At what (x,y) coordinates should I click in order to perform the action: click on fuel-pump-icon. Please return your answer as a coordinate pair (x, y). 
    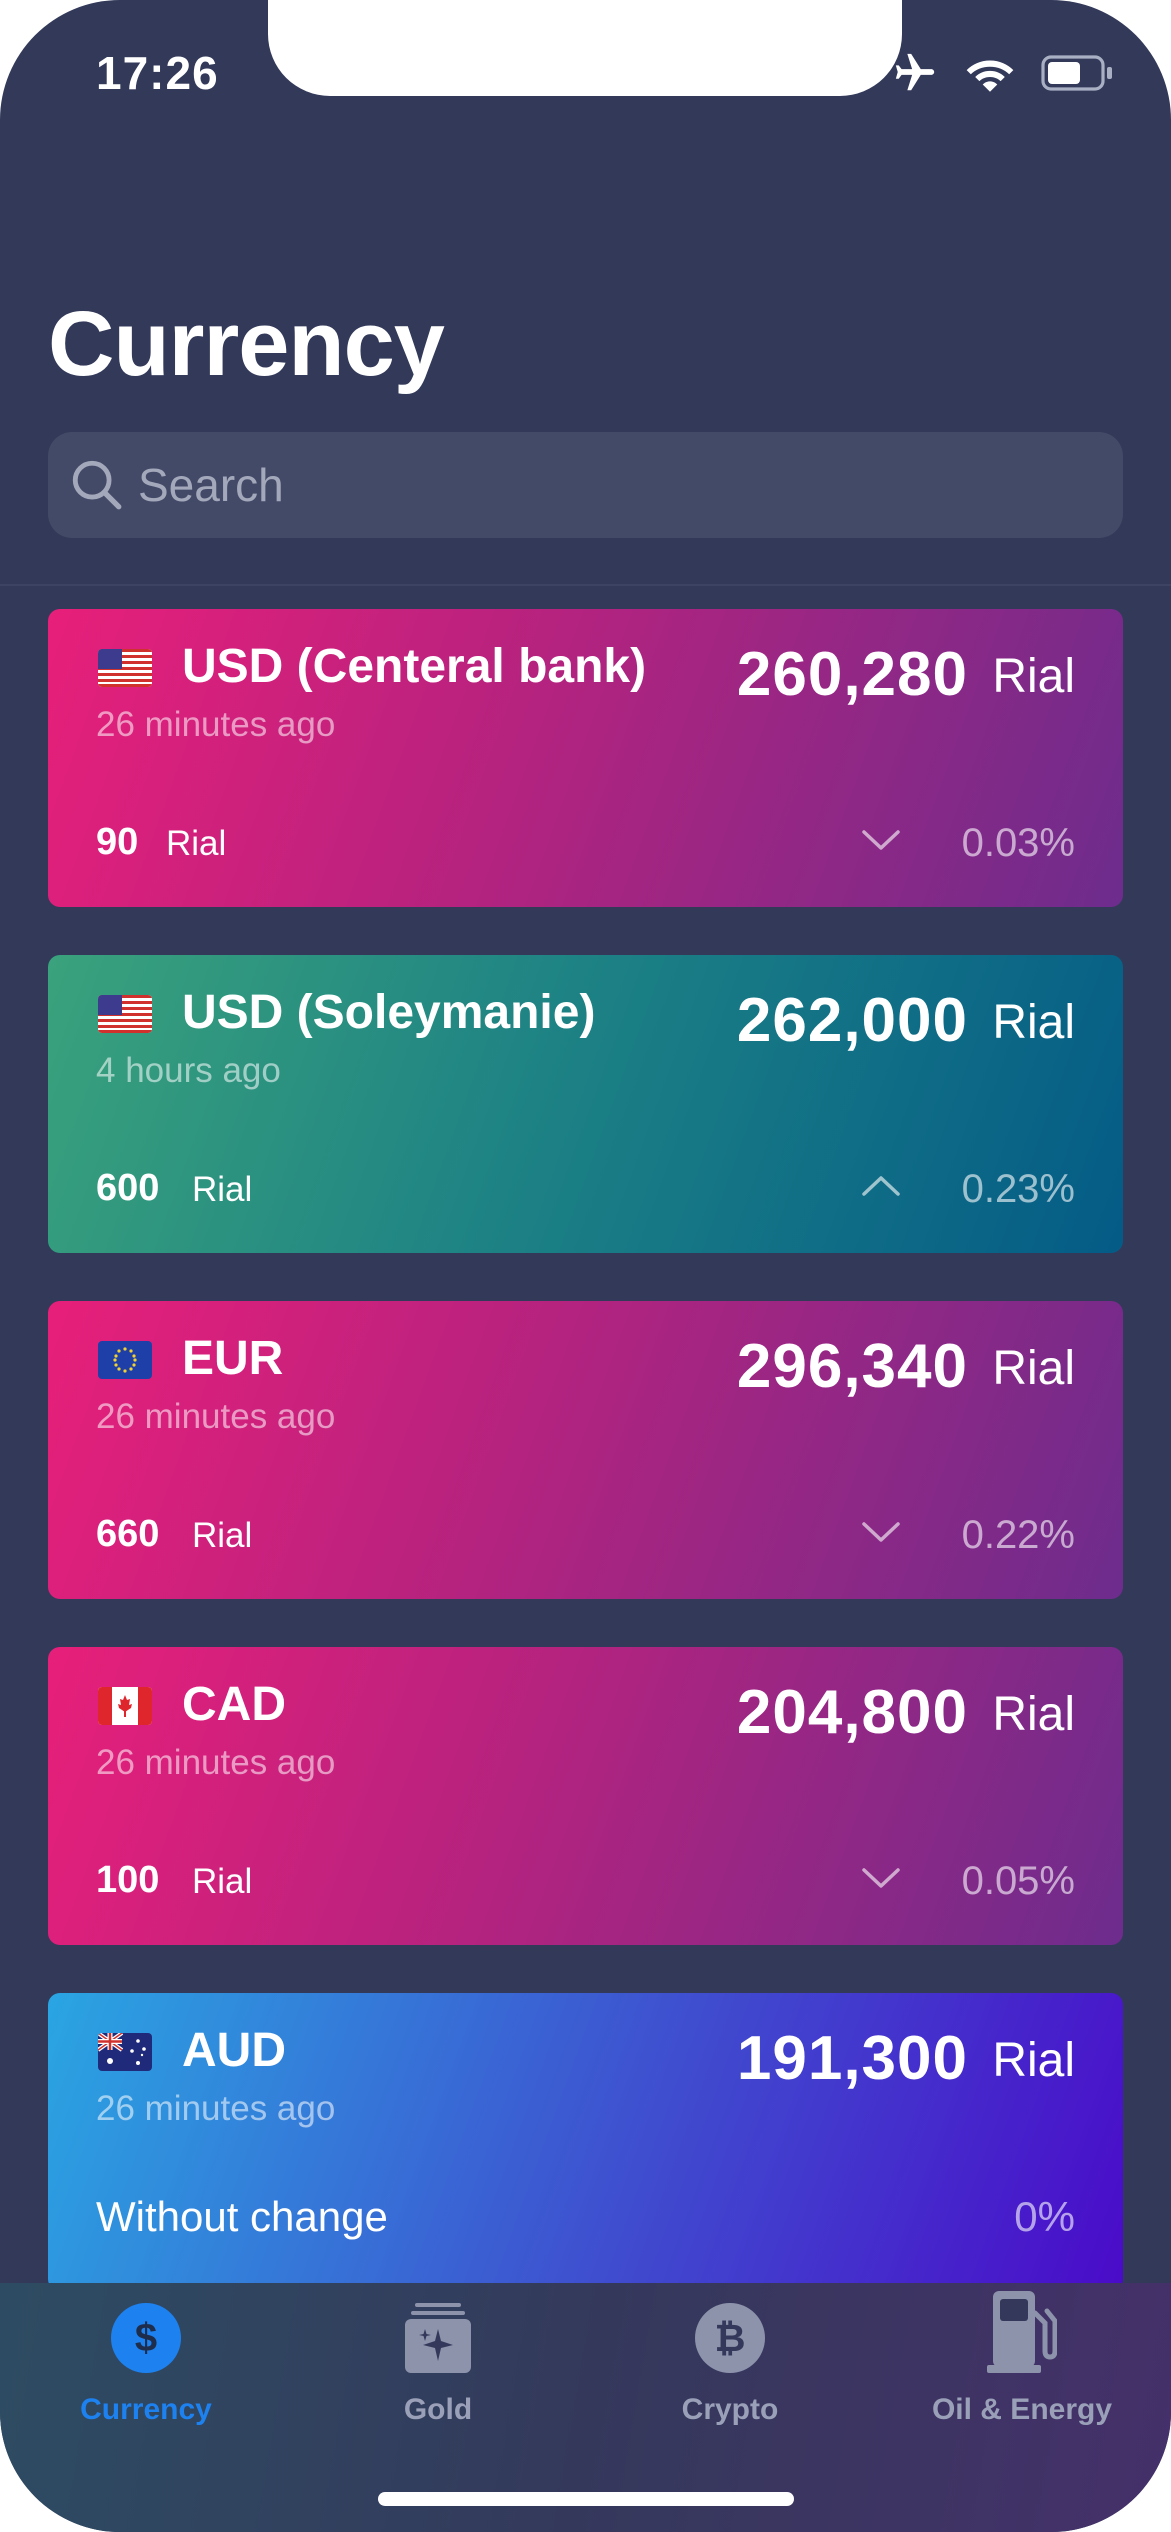
    Looking at the image, I should click on (1022, 2332).